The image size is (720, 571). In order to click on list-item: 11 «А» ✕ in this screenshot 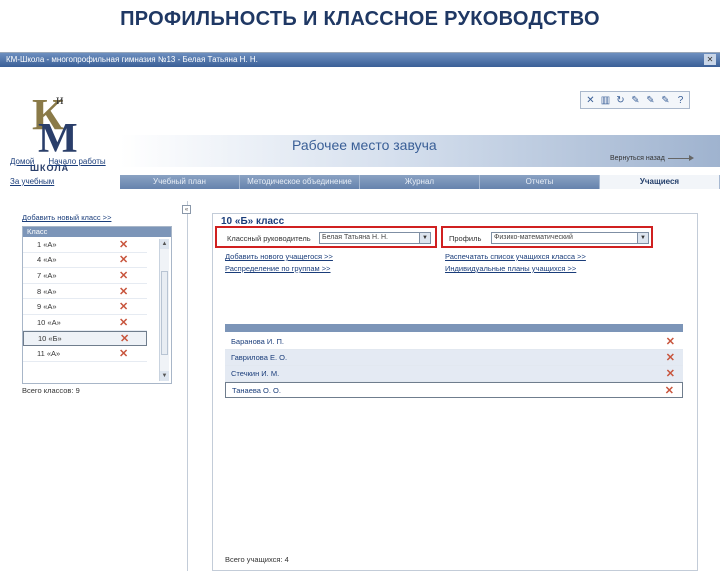, I will do `click(85, 354)`.